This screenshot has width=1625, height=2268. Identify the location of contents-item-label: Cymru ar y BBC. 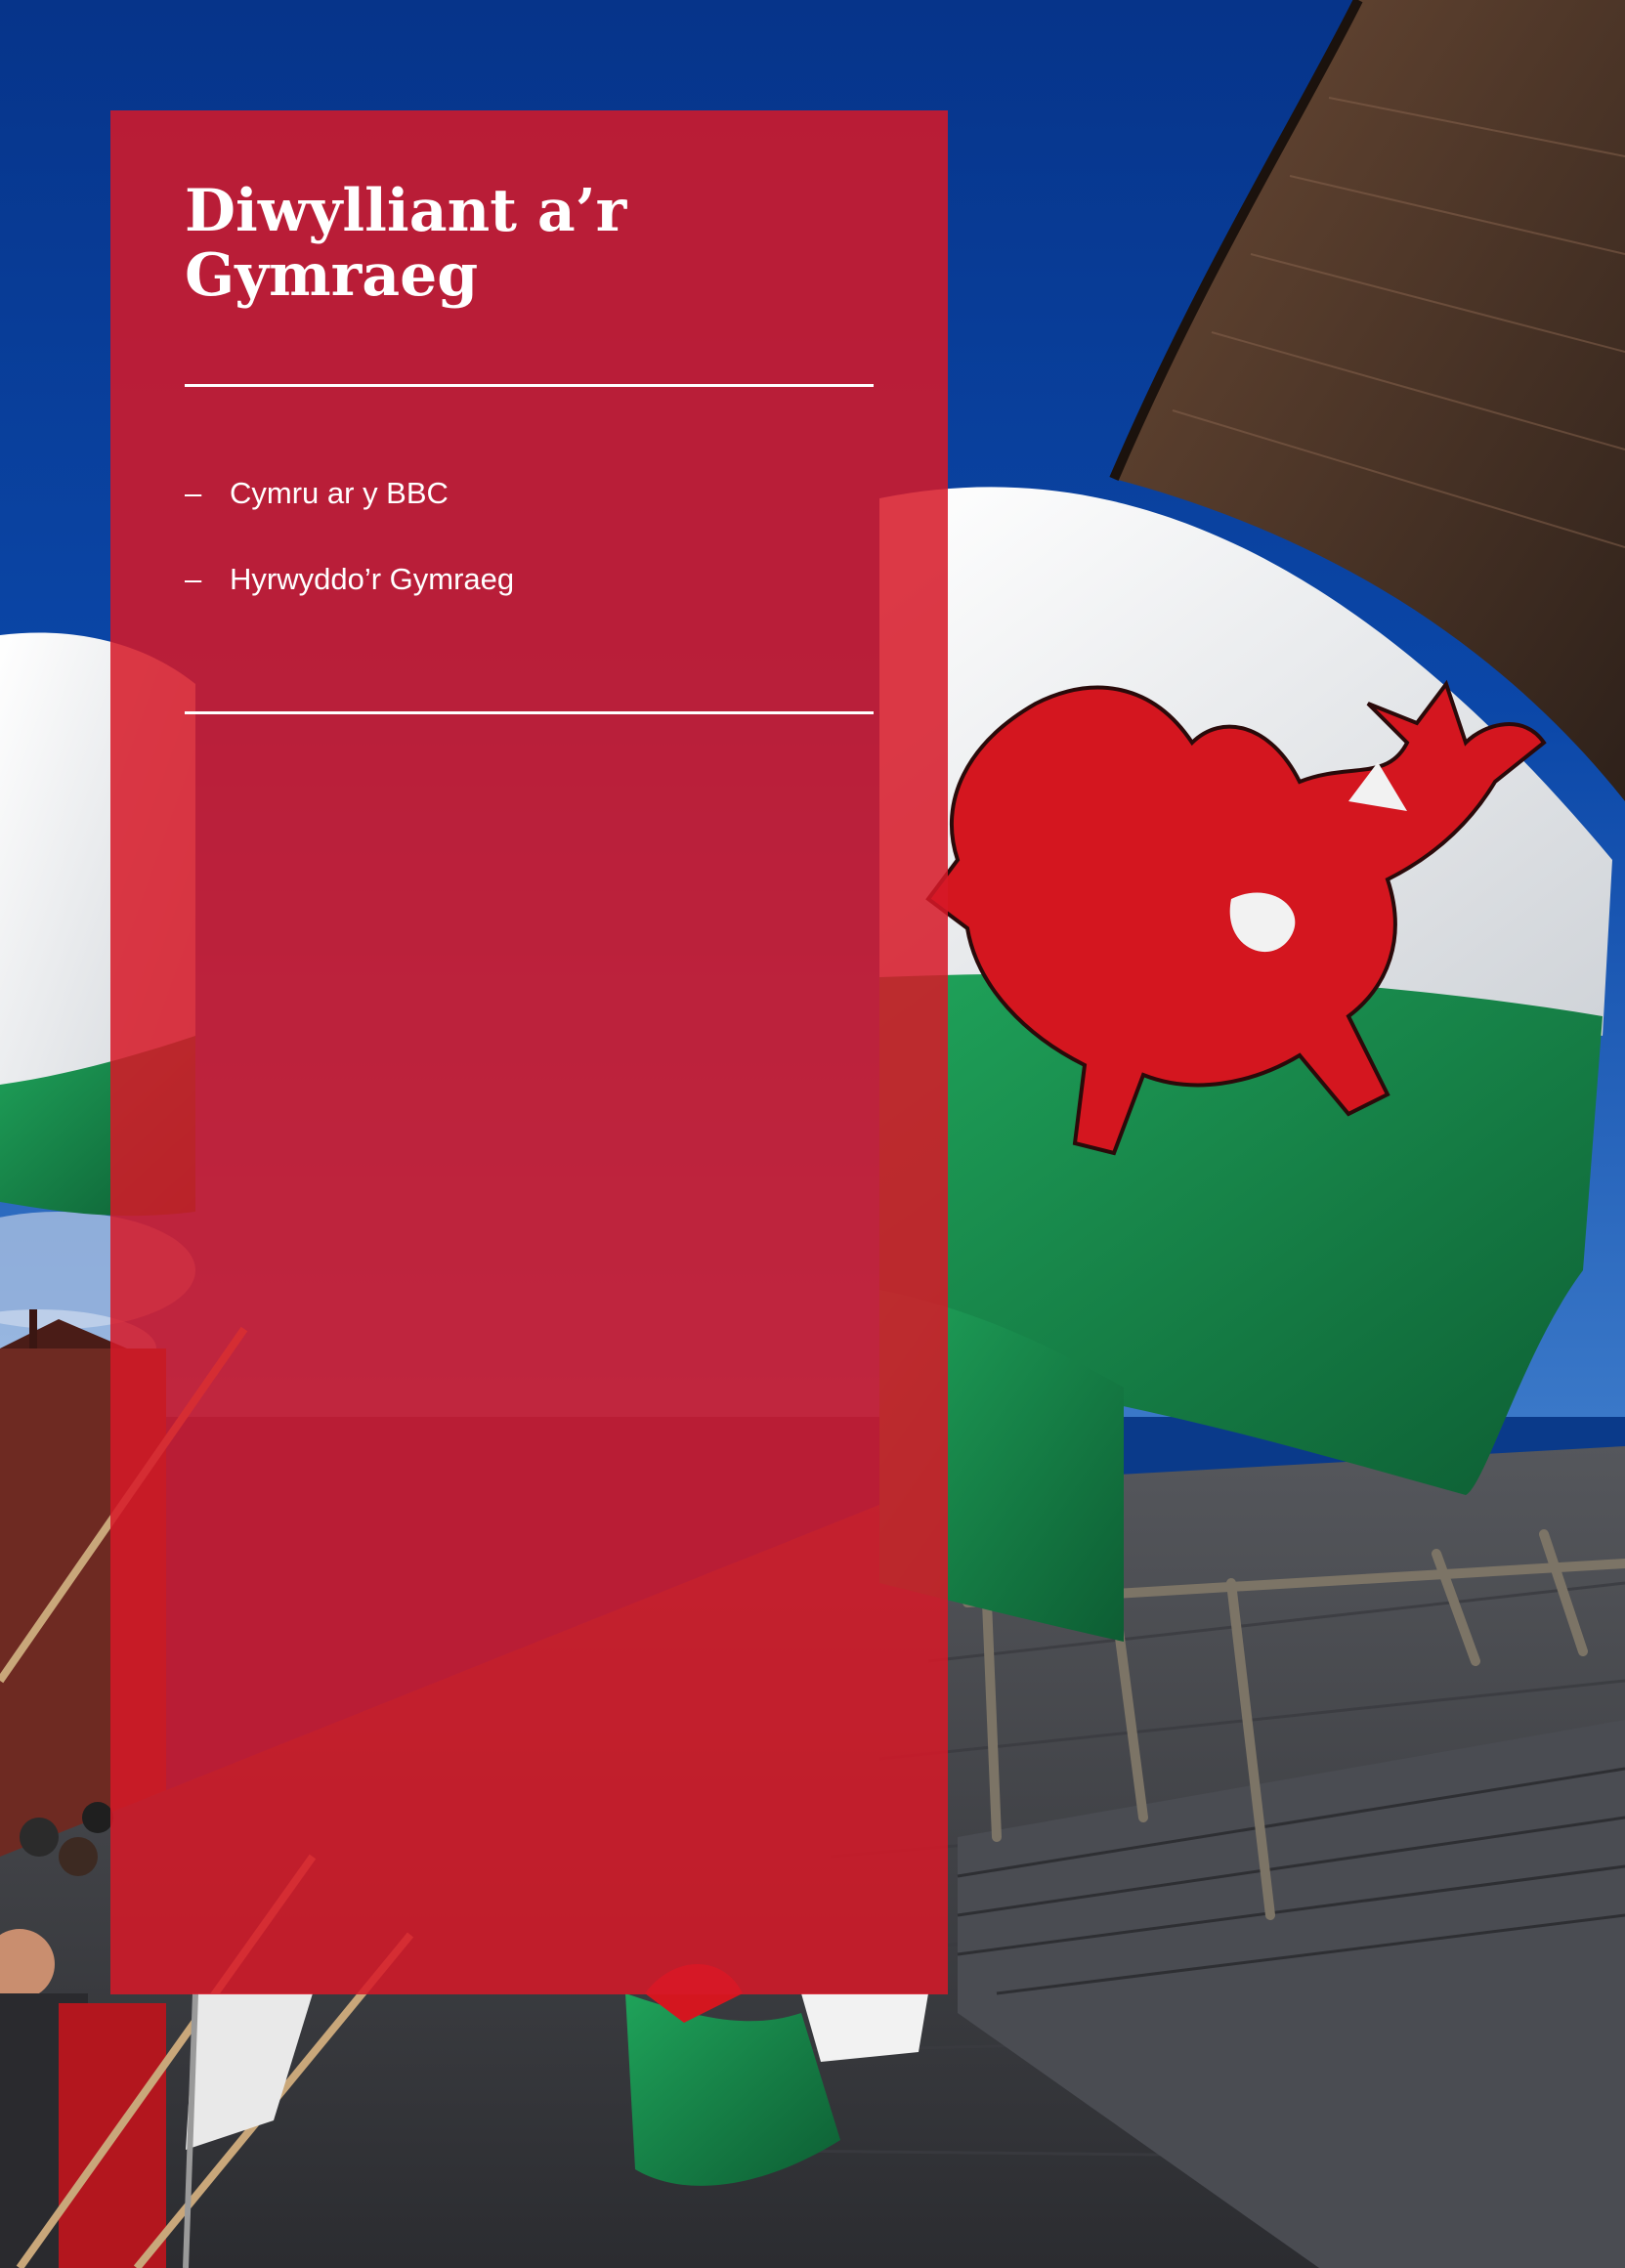
(339, 493).